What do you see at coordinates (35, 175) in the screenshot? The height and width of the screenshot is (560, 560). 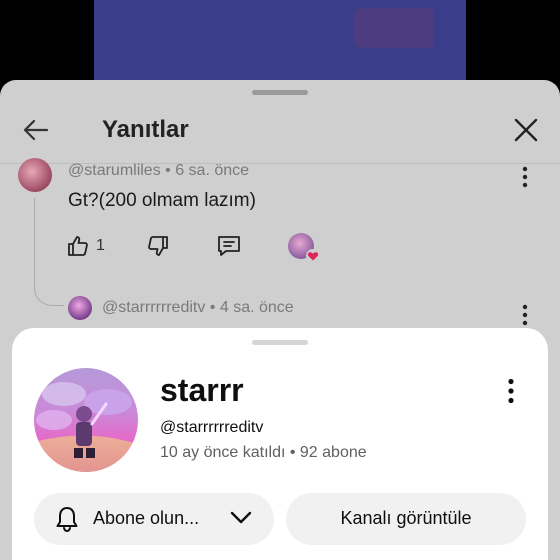 I see `comment-author-avatar` at bounding box center [35, 175].